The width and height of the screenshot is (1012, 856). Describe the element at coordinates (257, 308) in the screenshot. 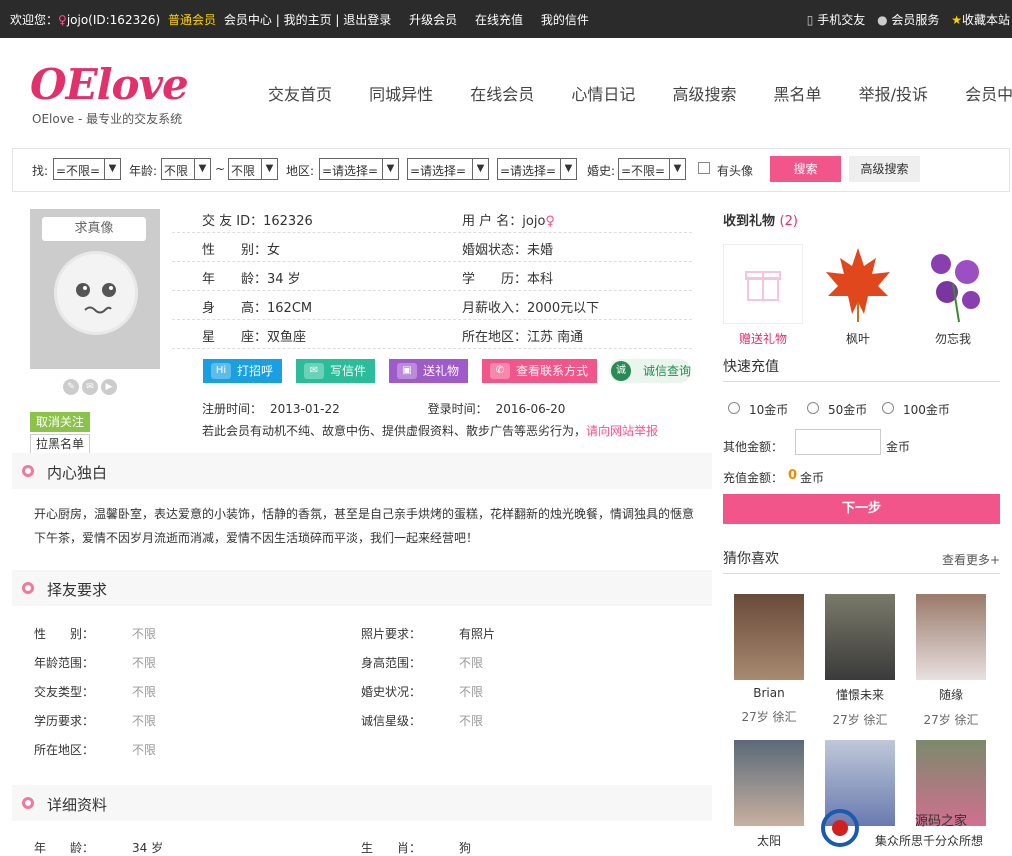

I see `info-height: 身 高：162CM` at that location.